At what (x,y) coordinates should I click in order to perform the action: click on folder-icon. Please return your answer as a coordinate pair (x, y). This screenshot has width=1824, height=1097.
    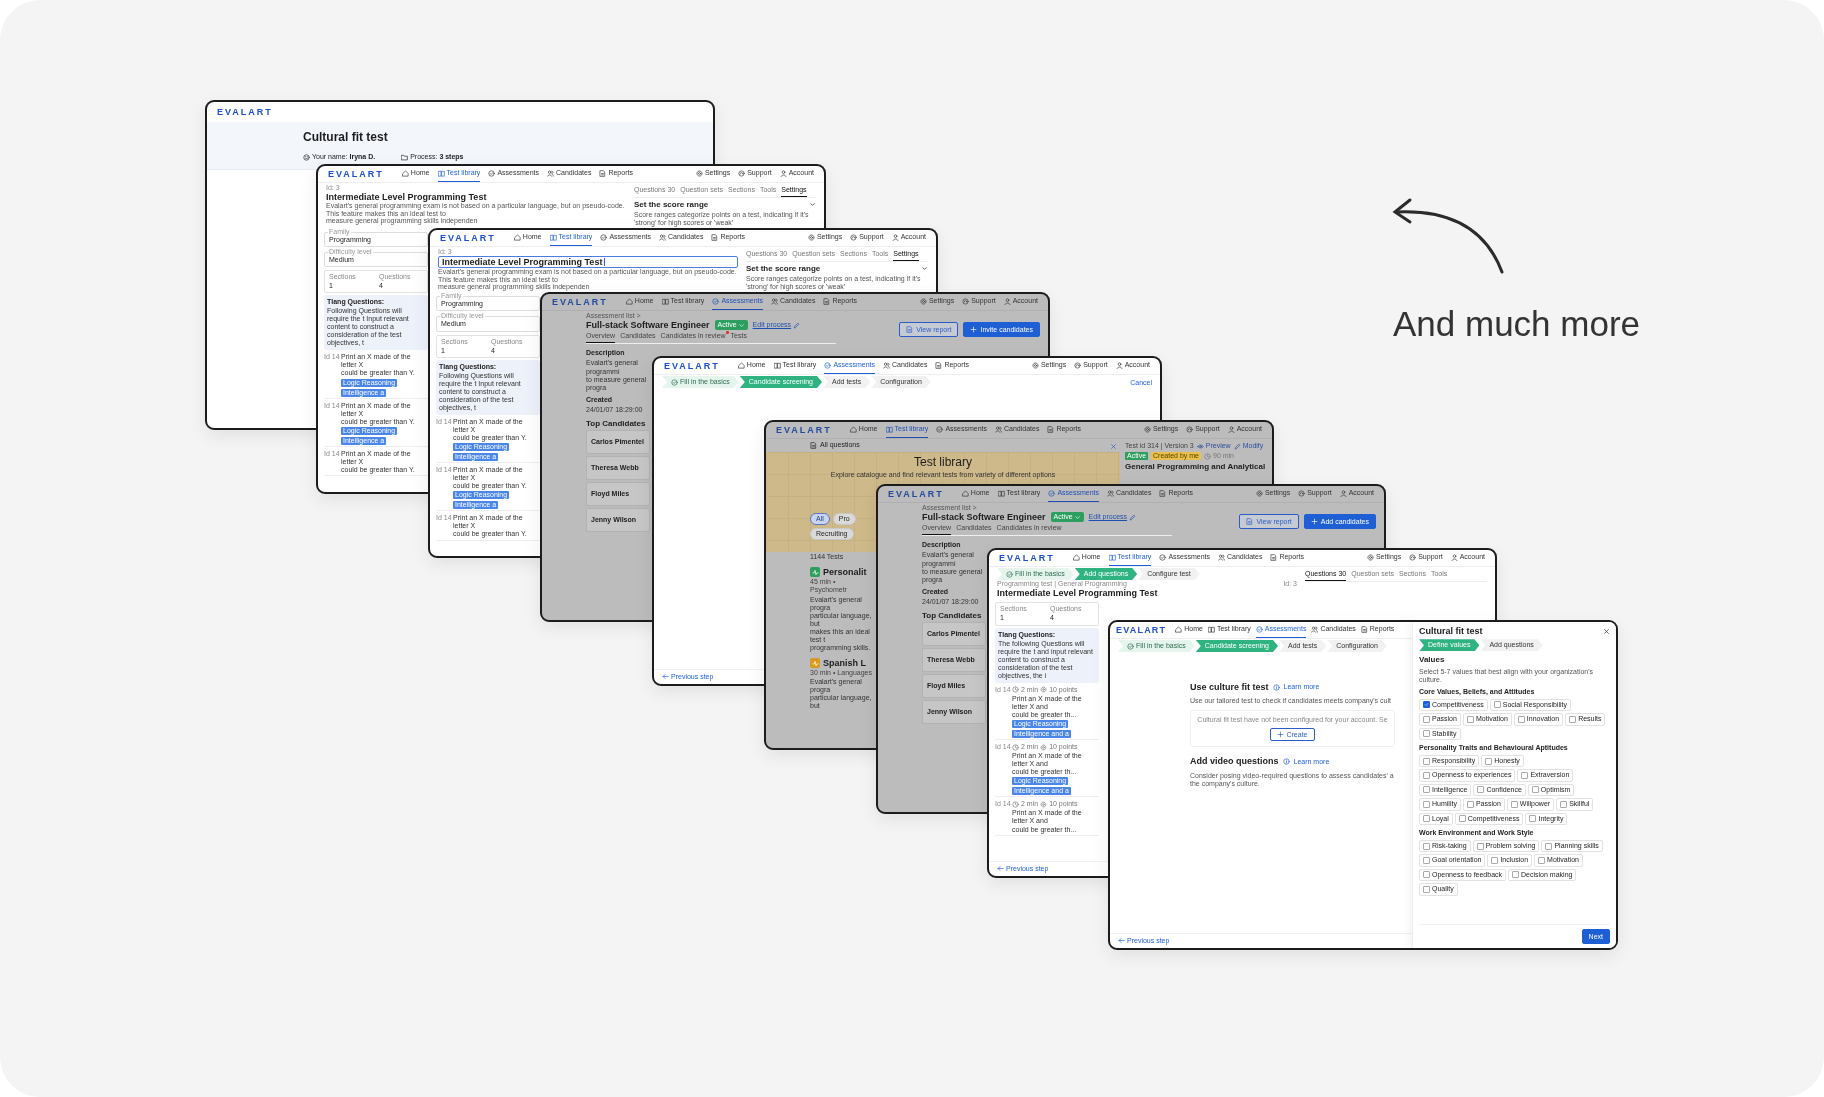
    Looking at the image, I should click on (405, 157).